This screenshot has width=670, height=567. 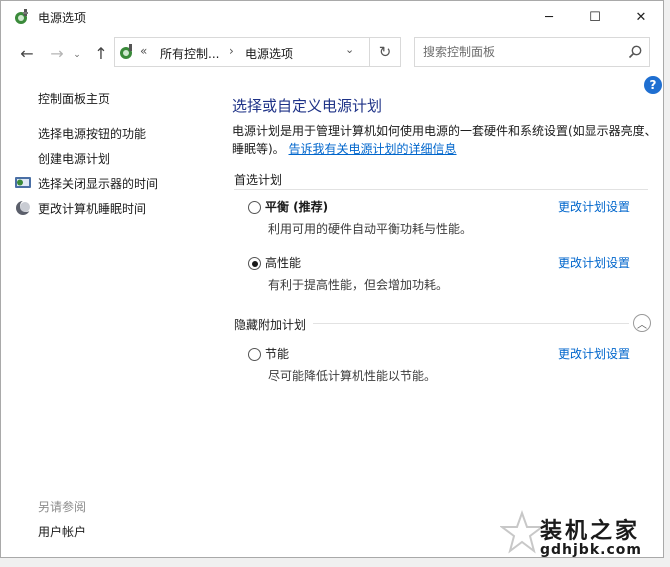 What do you see at coordinates (77, 55) in the screenshot?
I see `recent-locations-chevron-icon: ⌄` at bounding box center [77, 55].